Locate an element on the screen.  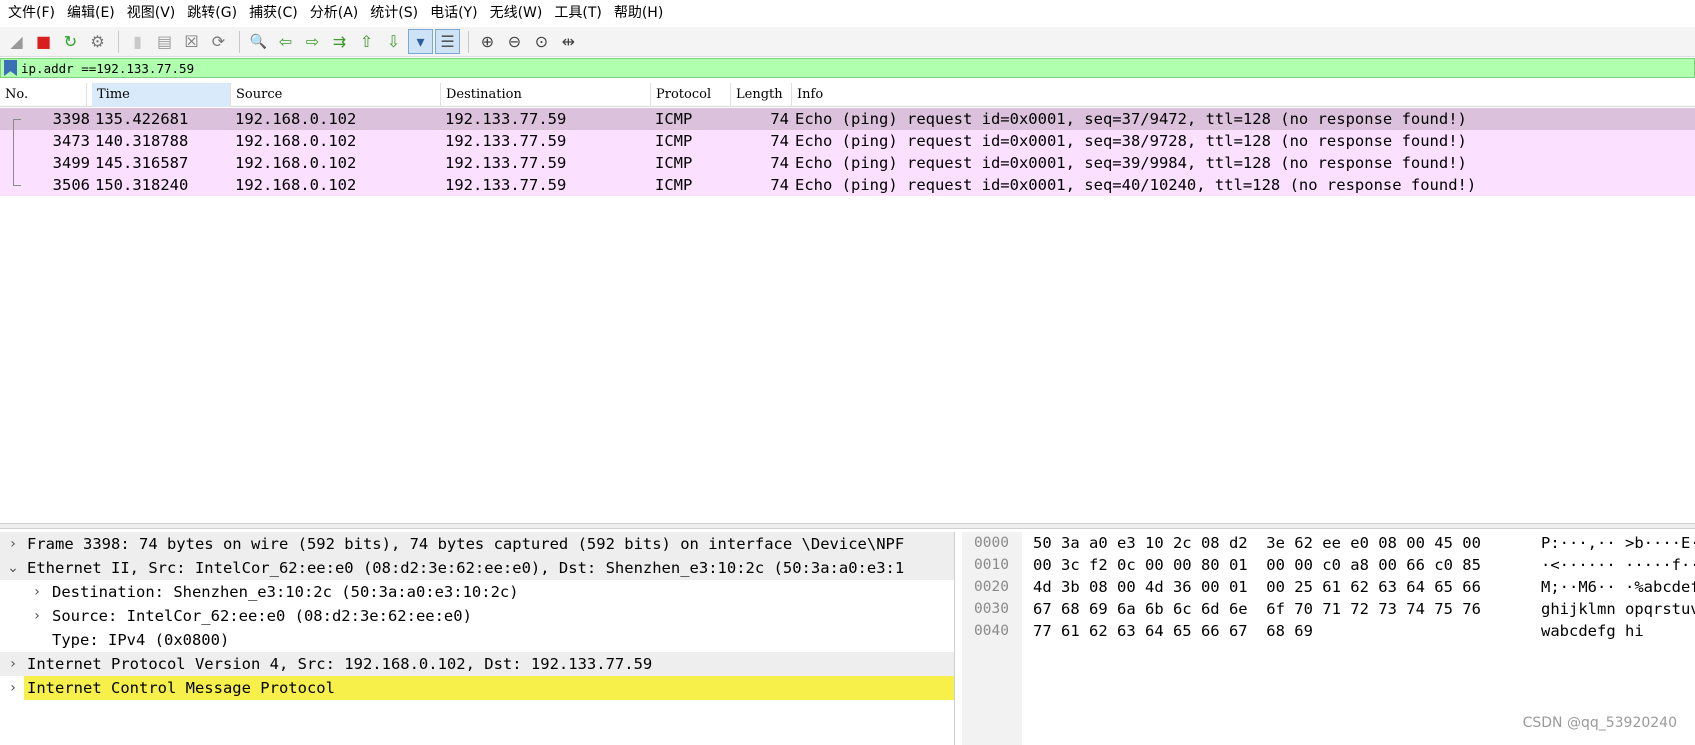
conversation-tree-line is located at coordinates (13, 152).